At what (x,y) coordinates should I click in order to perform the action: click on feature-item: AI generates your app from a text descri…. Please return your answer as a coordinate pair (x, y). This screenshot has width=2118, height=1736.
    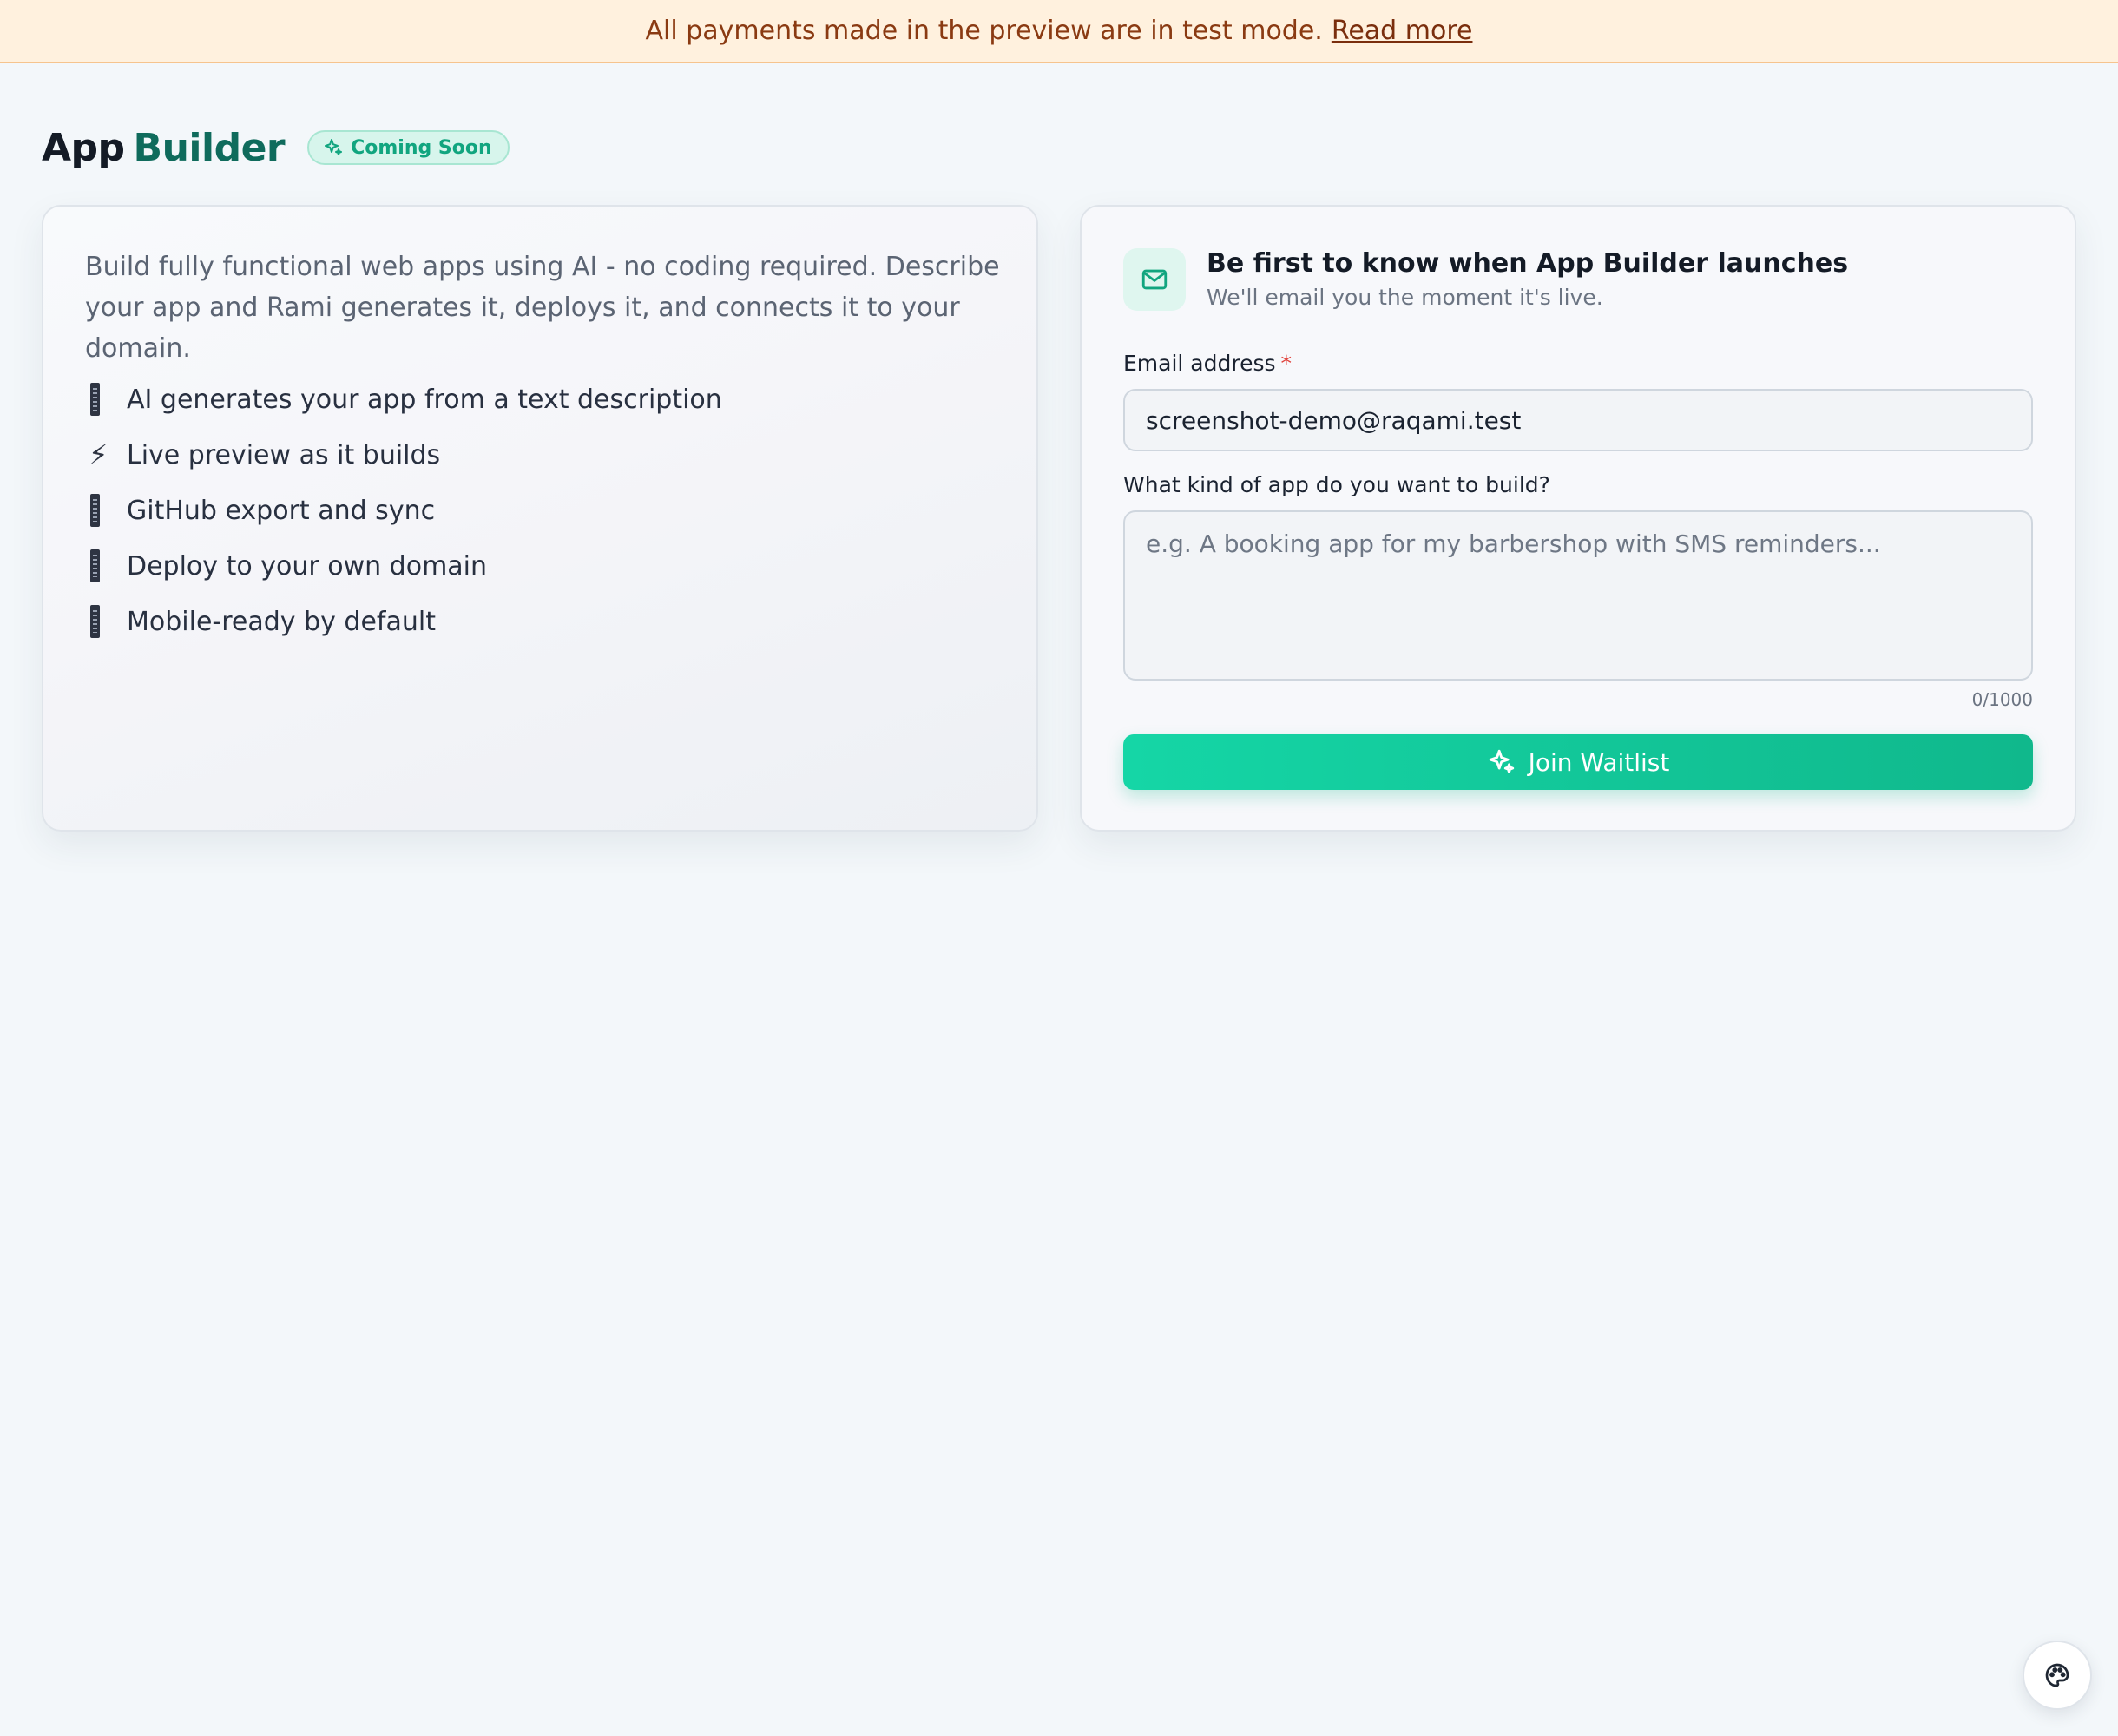
    Looking at the image, I should click on (404, 399).